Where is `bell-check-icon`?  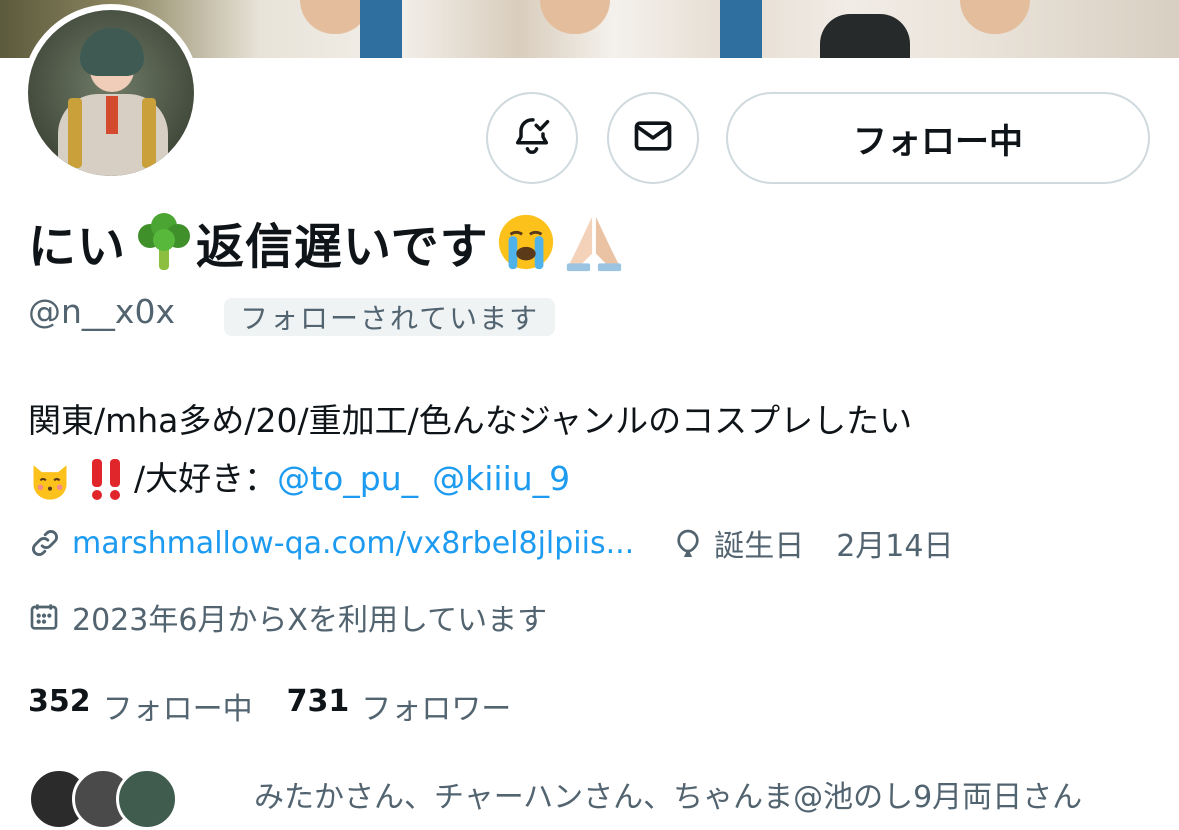 bell-check-icon is located at coordinates (532, 138).